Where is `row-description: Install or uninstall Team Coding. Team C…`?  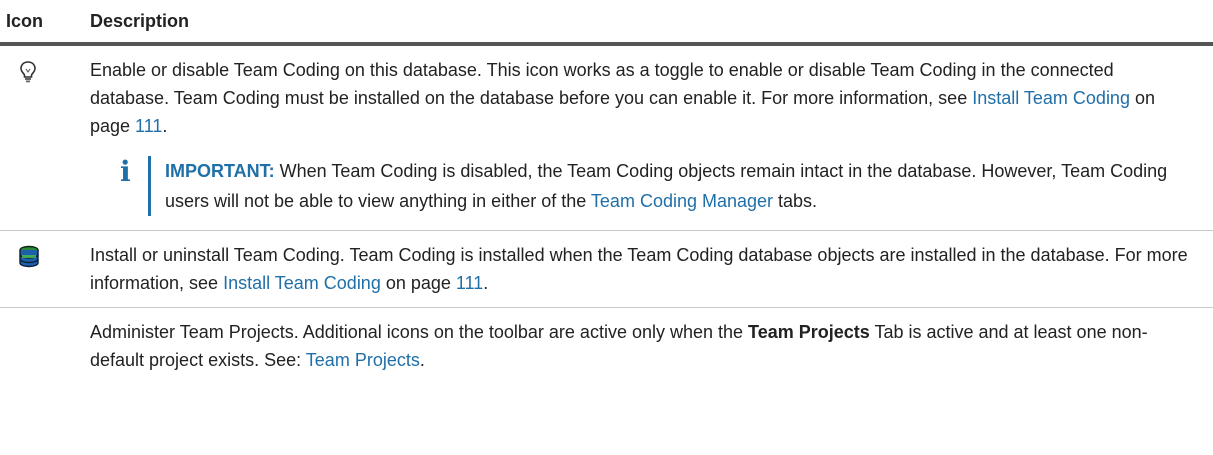 row-description: Install or uninstall Team Coding. Team C… is located at coordinates (639, 269).